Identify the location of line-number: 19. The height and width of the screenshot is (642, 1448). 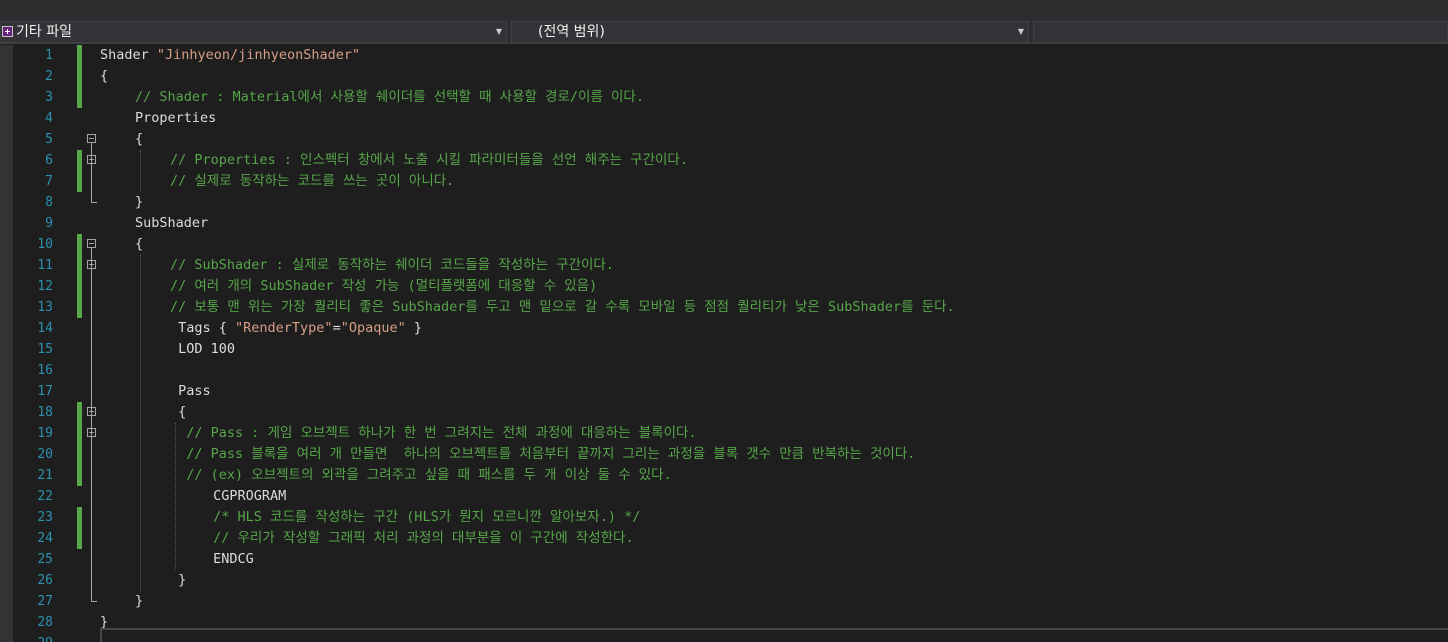
(45, 433).